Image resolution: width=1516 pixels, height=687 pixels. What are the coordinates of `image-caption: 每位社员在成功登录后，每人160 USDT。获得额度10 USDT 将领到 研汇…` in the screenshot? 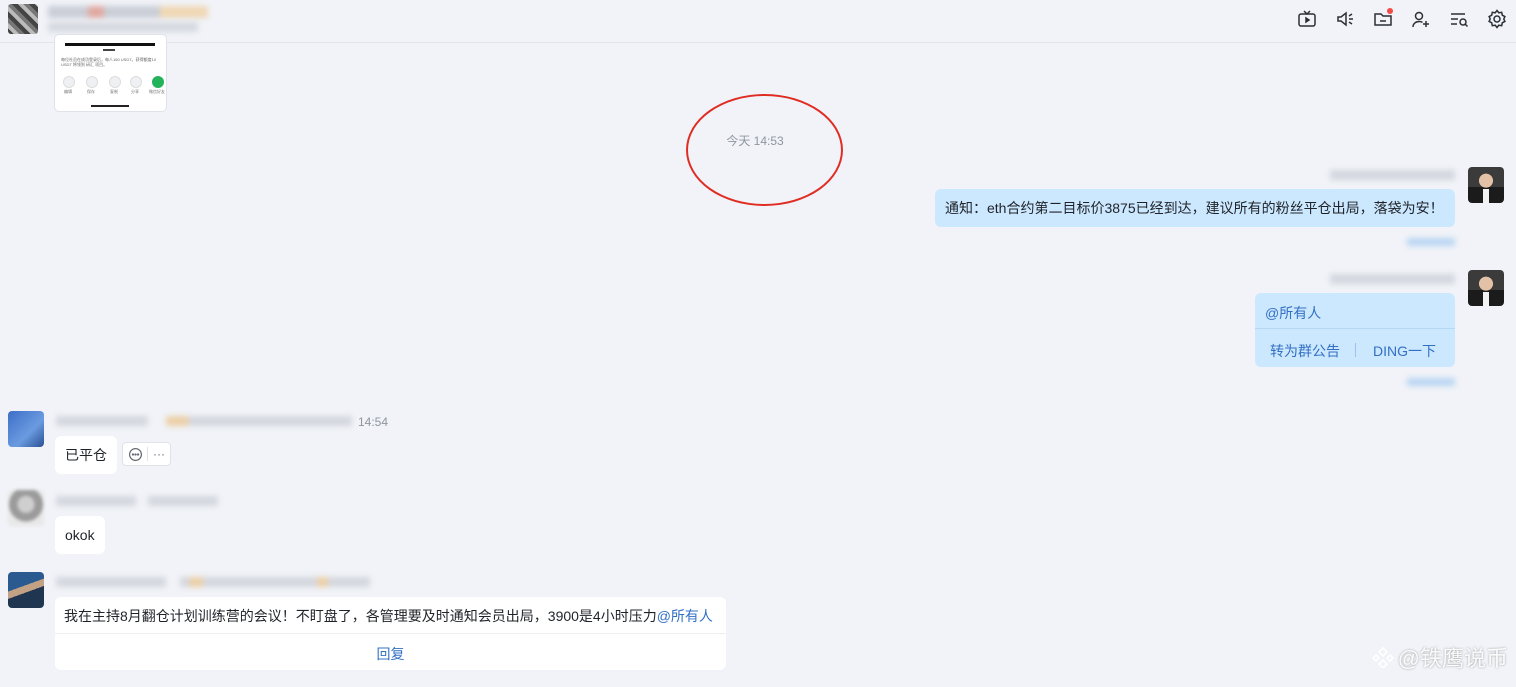 It's located at (109, 62).